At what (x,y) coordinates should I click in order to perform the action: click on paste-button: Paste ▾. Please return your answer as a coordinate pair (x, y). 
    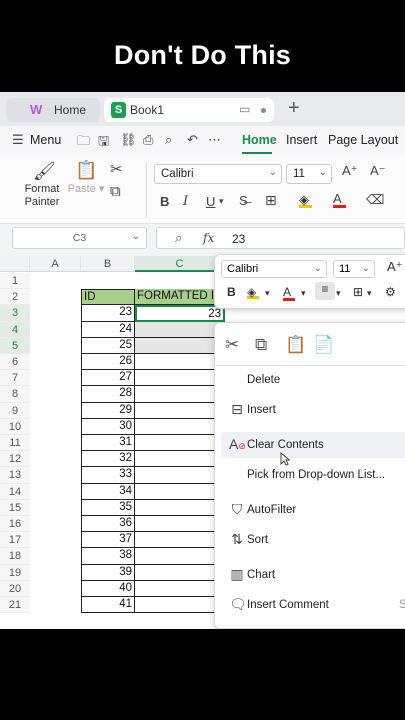
    Looking at the image, I should click on (86, 189).